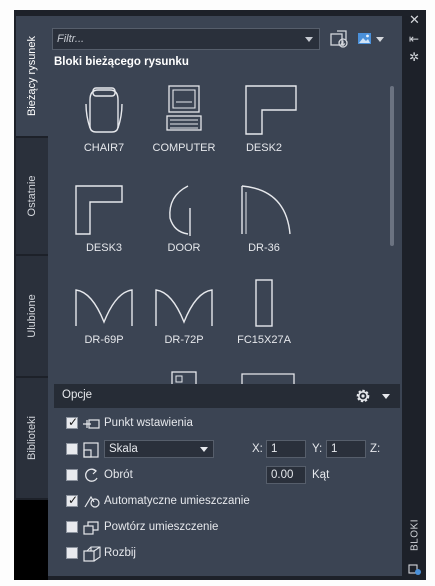  I want to click on block-name: DR-69P, so click(104, 340).